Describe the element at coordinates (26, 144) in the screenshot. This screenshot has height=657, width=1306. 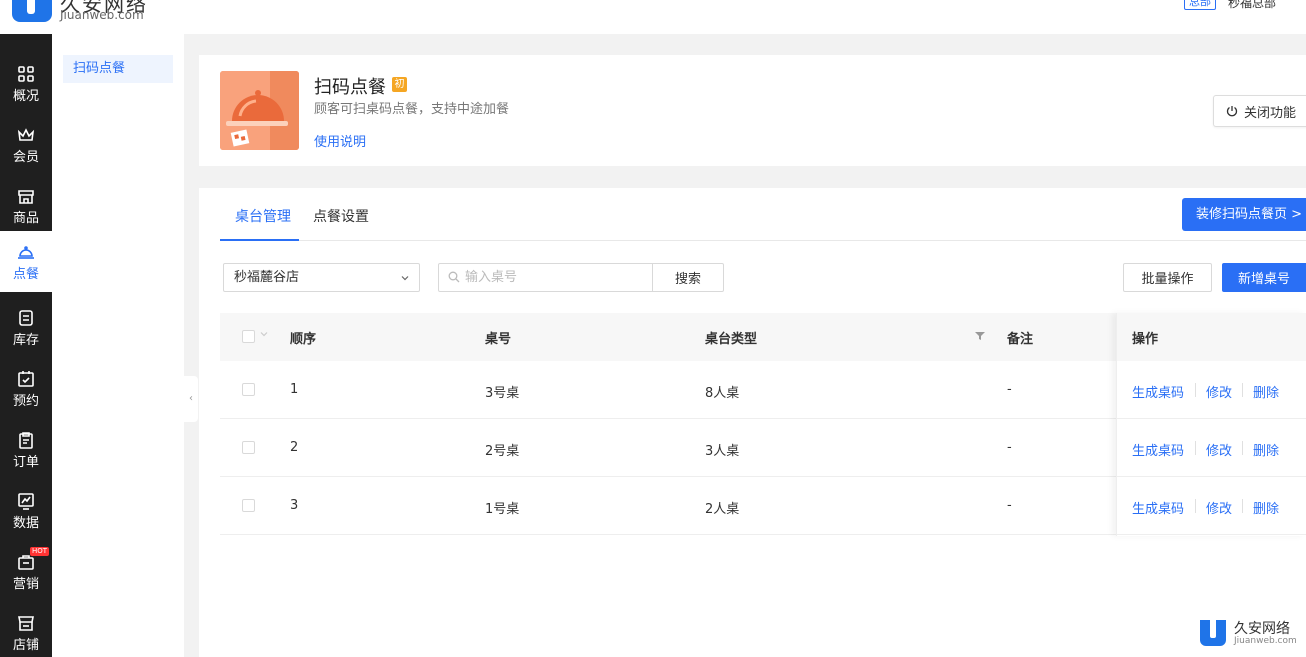
I see `sidebar-item-members: 会员` at that location.